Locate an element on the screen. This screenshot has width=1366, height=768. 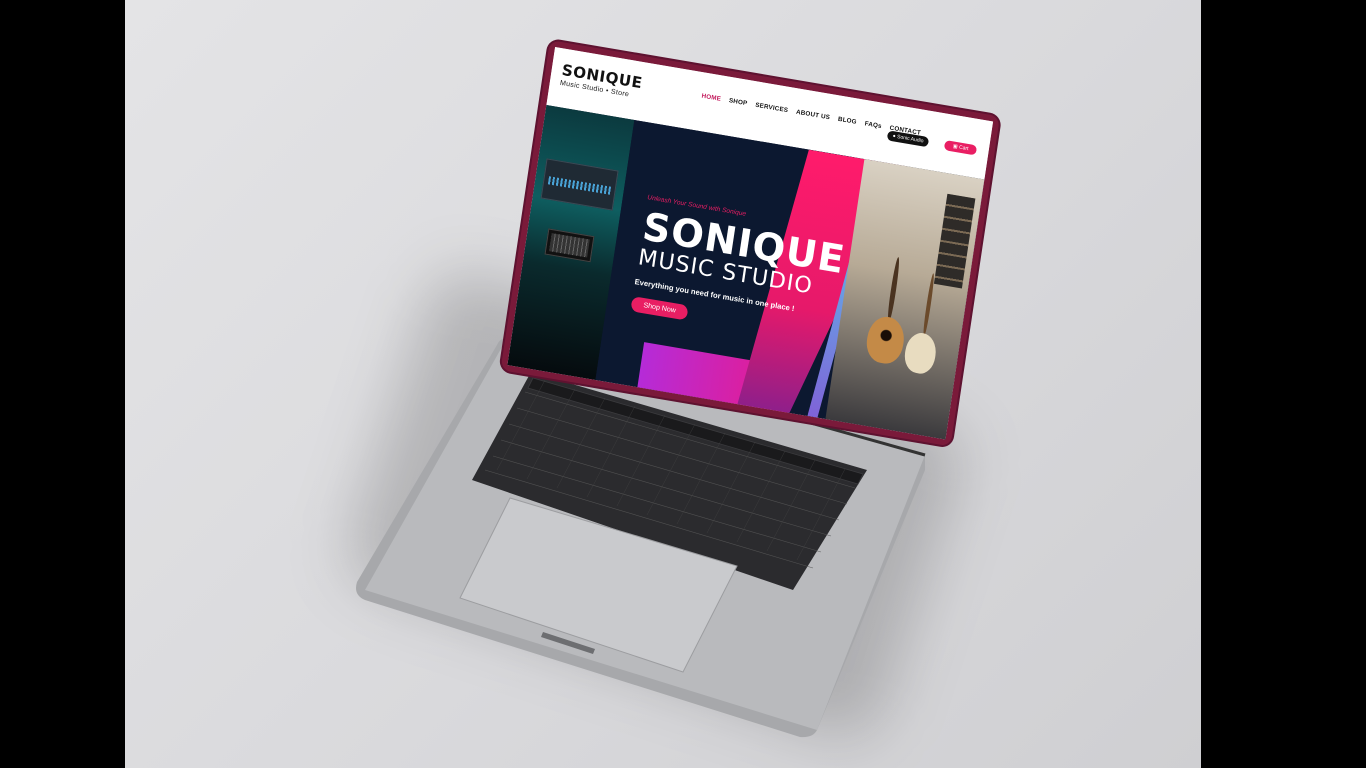
nav-item-home: HOME is located at coordinates (711, 98).